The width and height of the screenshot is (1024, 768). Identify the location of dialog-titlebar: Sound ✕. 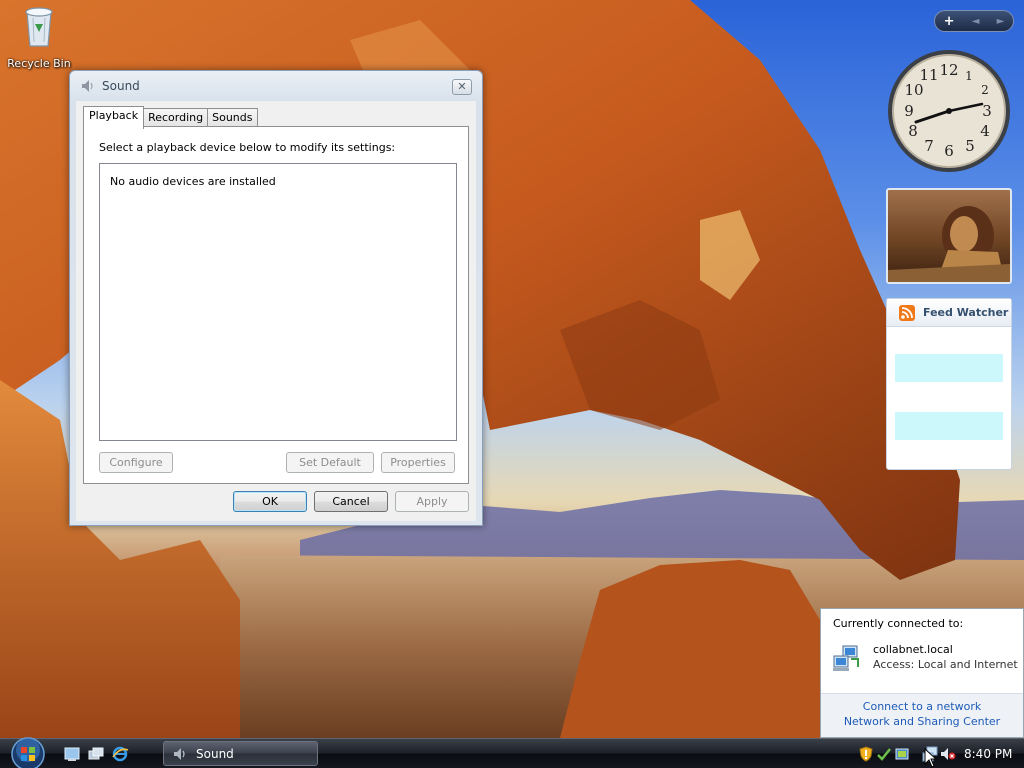
(276, 86).